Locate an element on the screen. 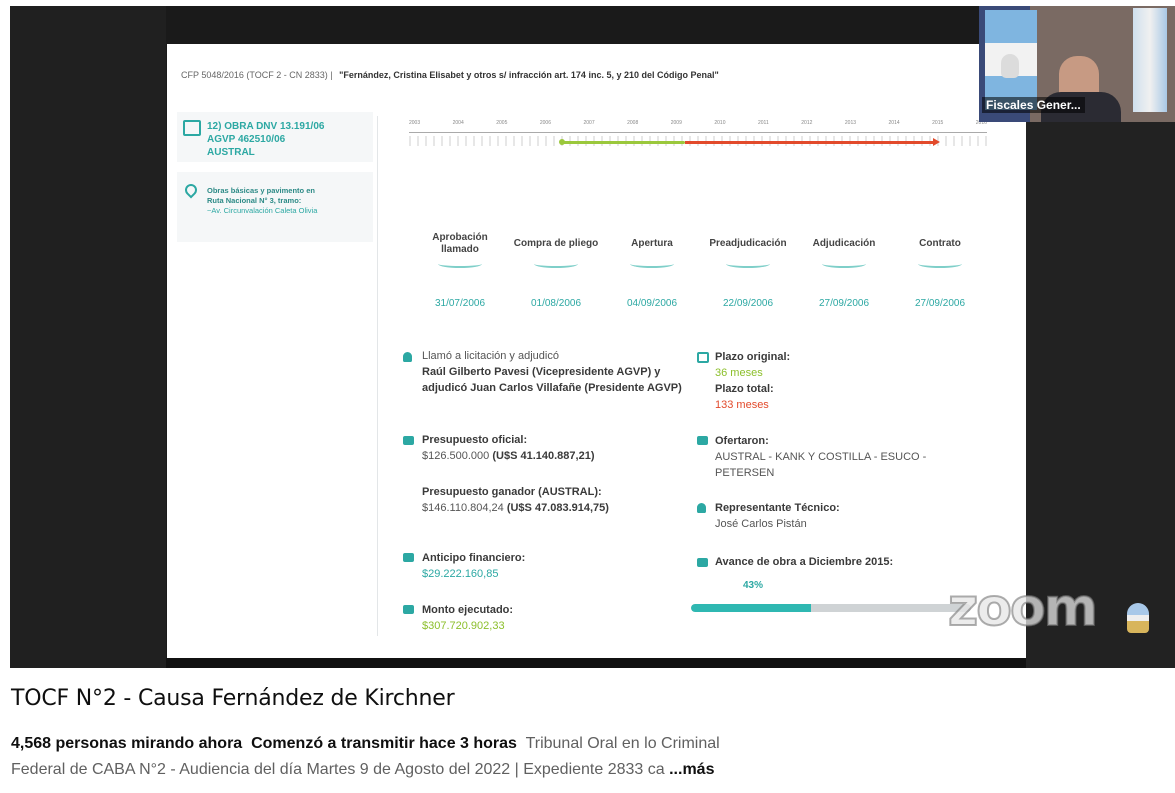 The width and height of the screenshot is (1175, 793). obra-line3: AUSTRAL is located at coordinates (231, 152).